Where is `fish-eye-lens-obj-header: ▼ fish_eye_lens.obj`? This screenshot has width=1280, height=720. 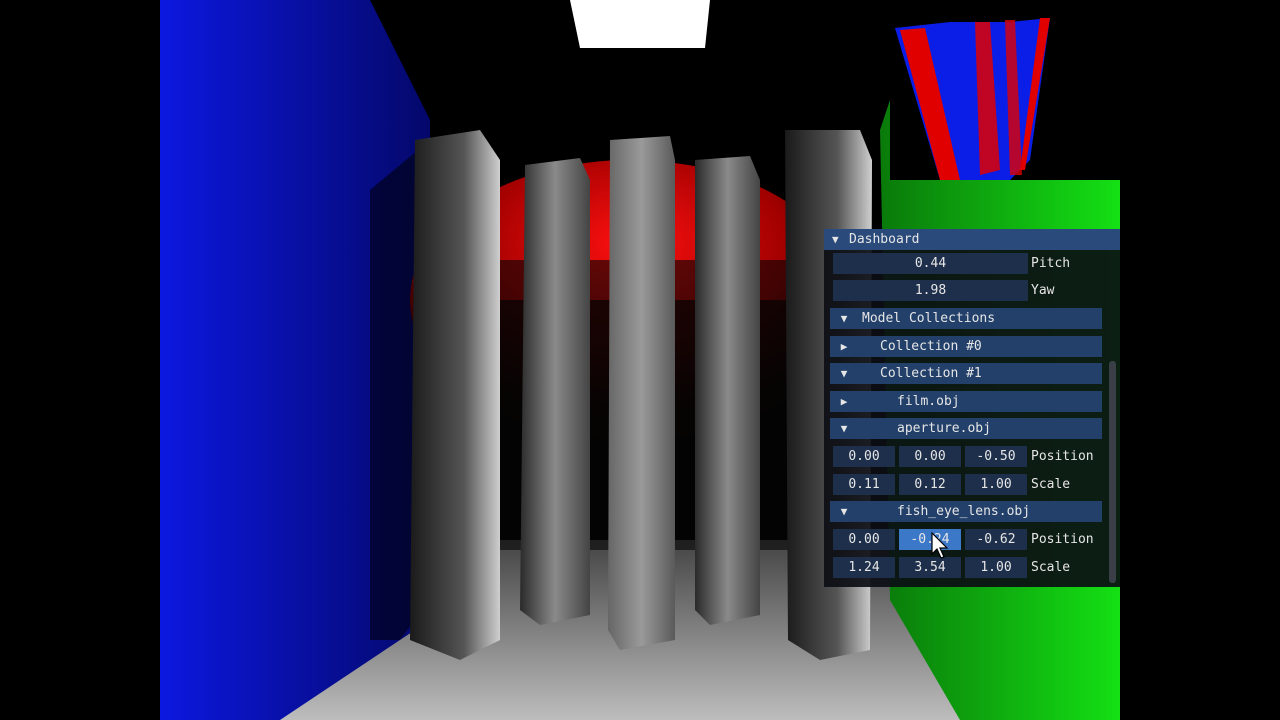 fish-eye-lens-obj-header: ▼ fish_eye_lens.obj is located at coordinates (966, 511).